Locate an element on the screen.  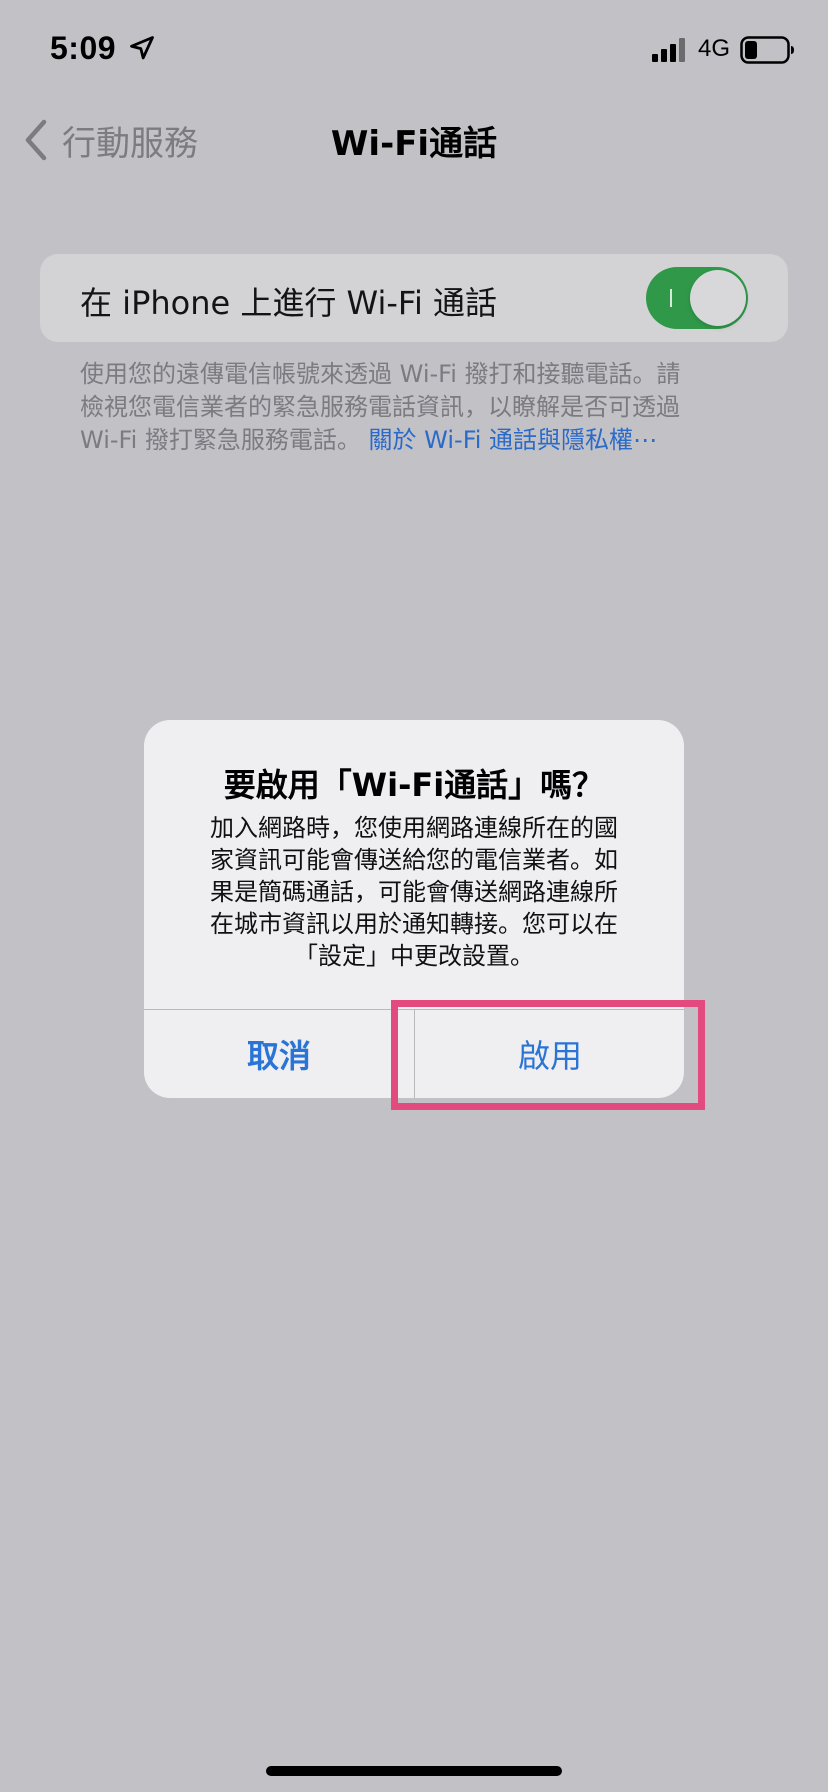
alert-title: 要啟用「Wi-Fi通話」嗎？ is located at coordinates (414, 785).